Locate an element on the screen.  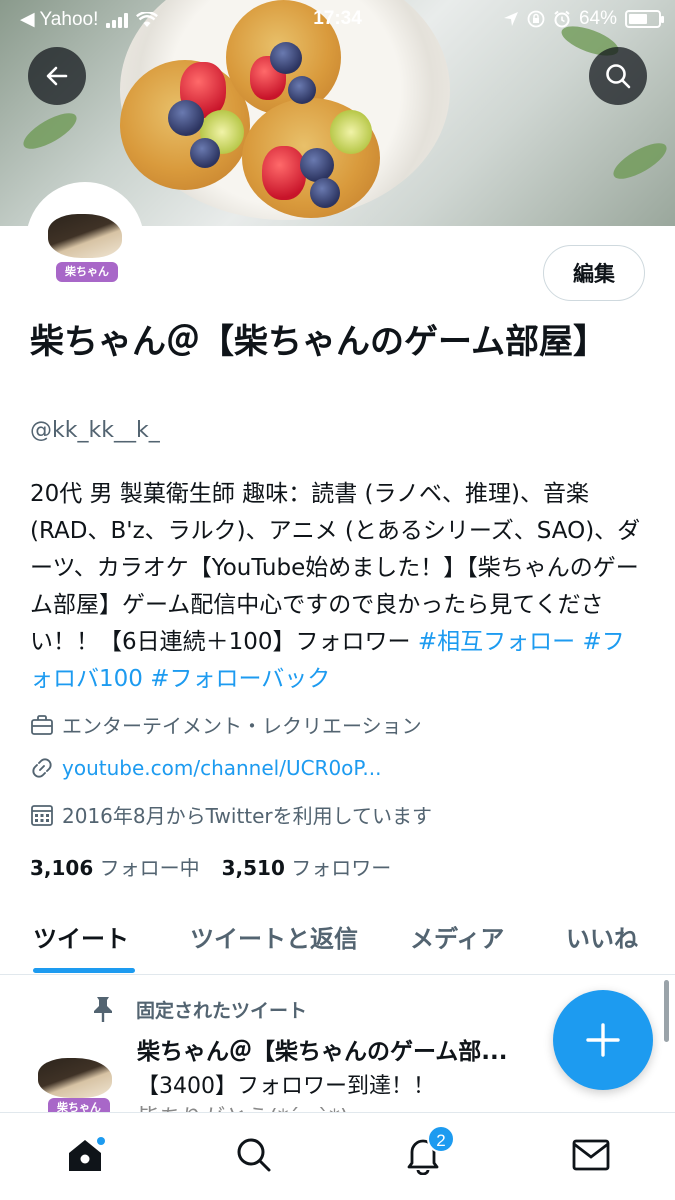
follow-stats: 3,106 フォロー中 3,510 フォロワー is located at coordinates (210, 866).